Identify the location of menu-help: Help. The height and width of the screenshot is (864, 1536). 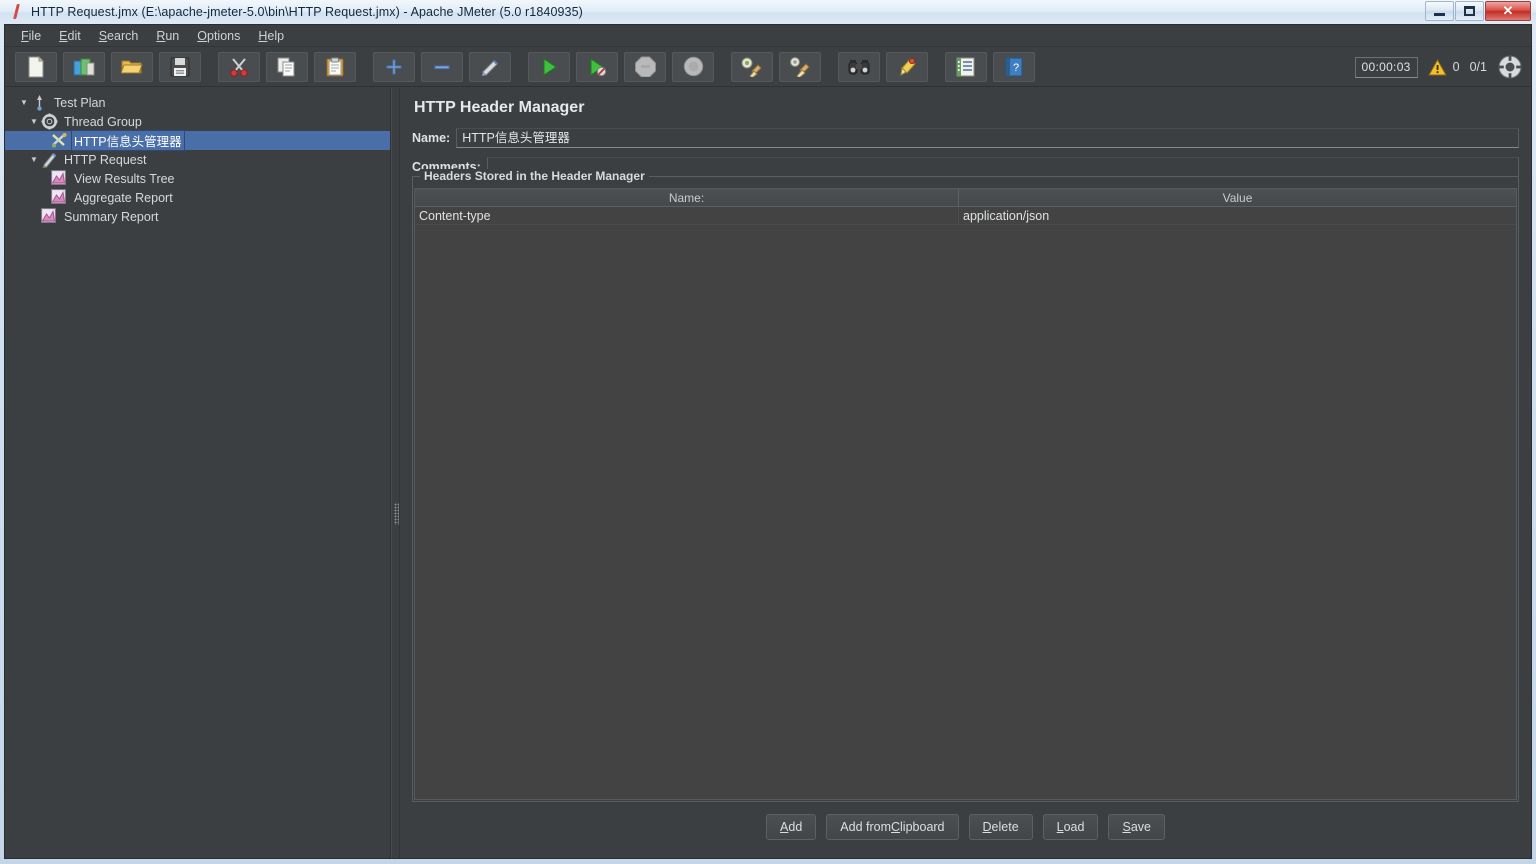
(271, 36).